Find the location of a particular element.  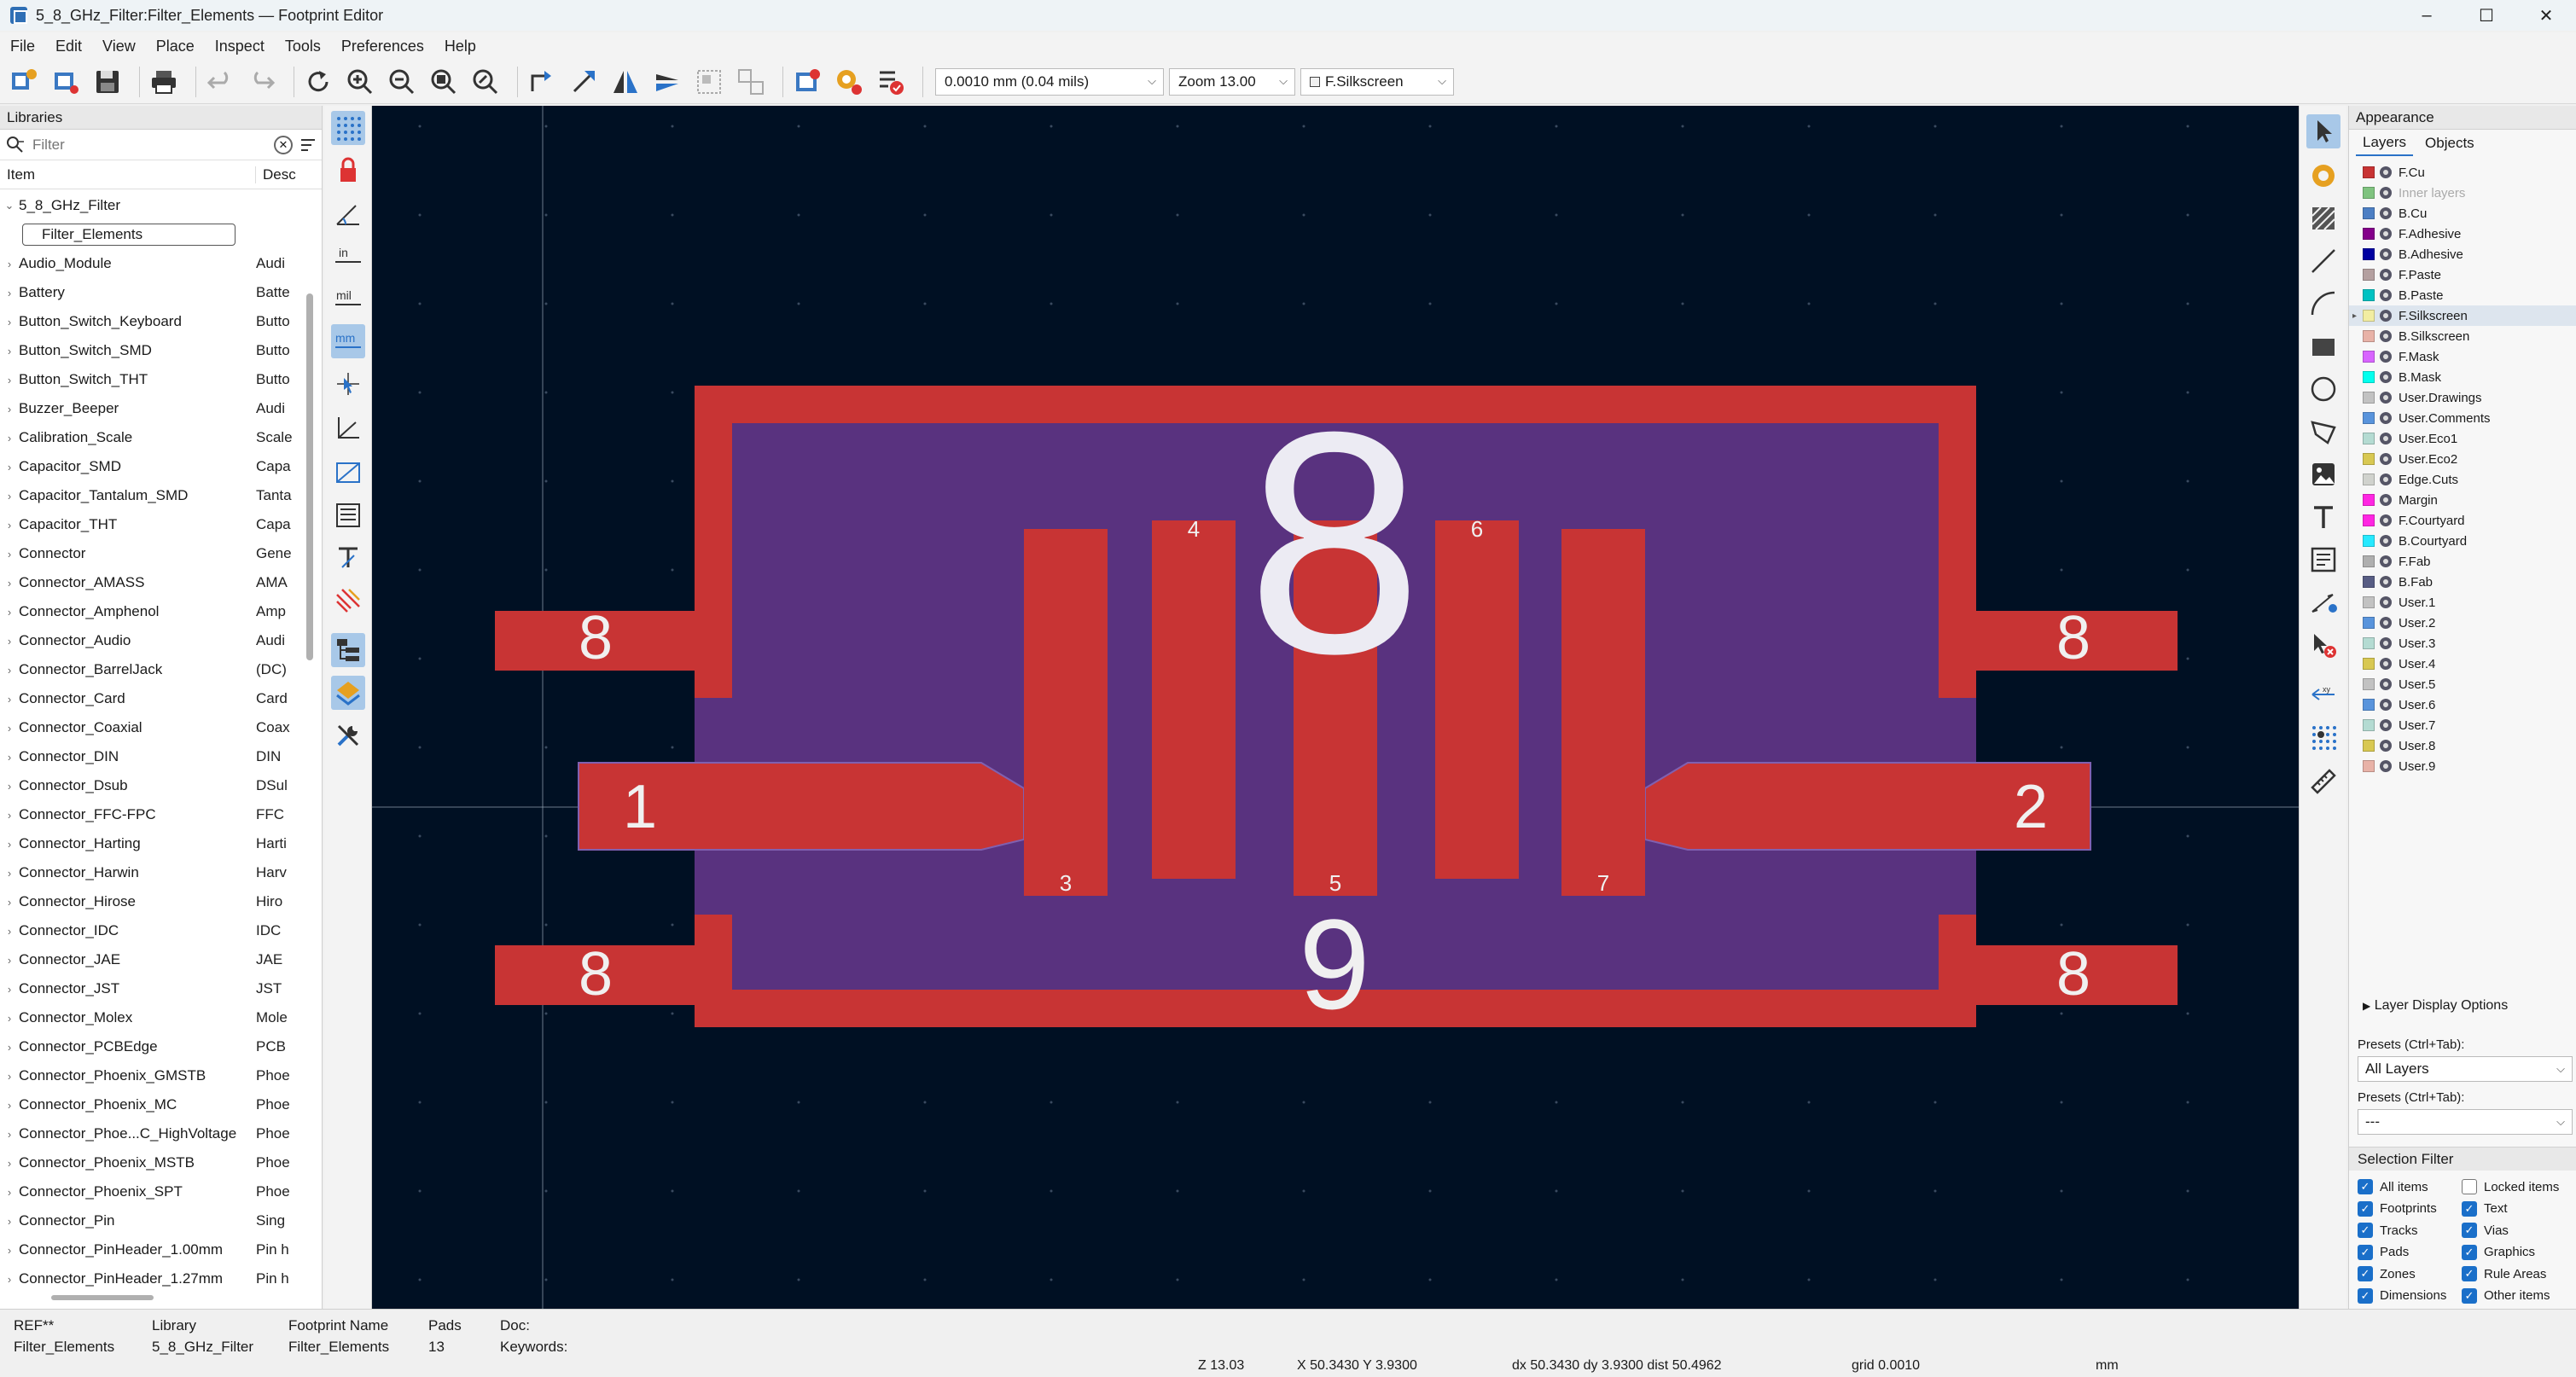

add-textbox-icon is located at coordinates (2323, 560).